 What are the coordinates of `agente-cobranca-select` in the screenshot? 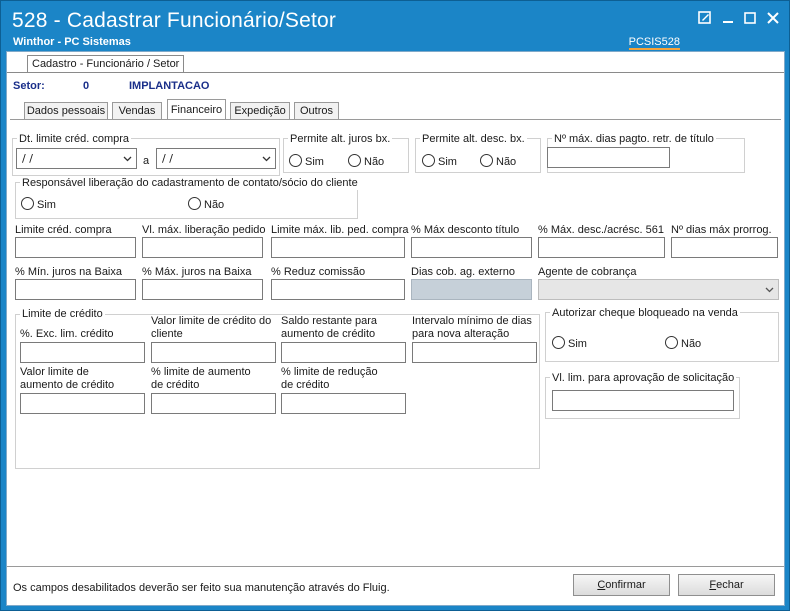 It's located at (658, 289).